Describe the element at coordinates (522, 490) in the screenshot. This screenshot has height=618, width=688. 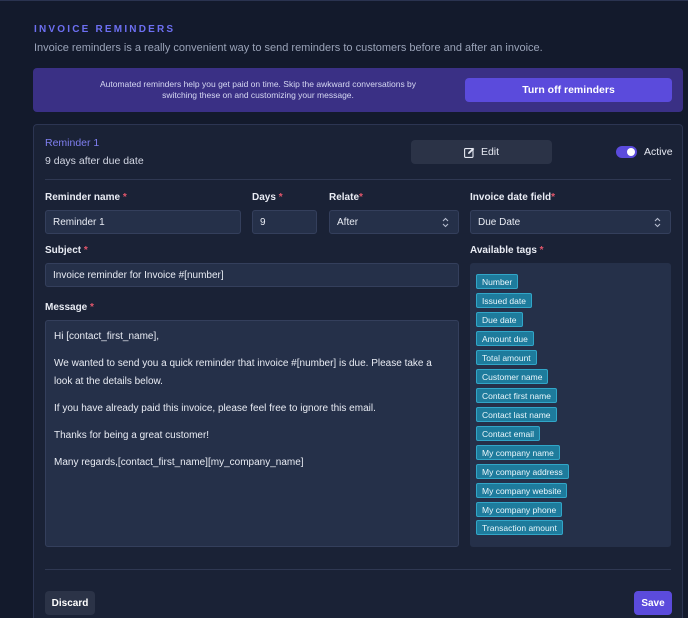
I see `tag-chip: My company website` at that location.